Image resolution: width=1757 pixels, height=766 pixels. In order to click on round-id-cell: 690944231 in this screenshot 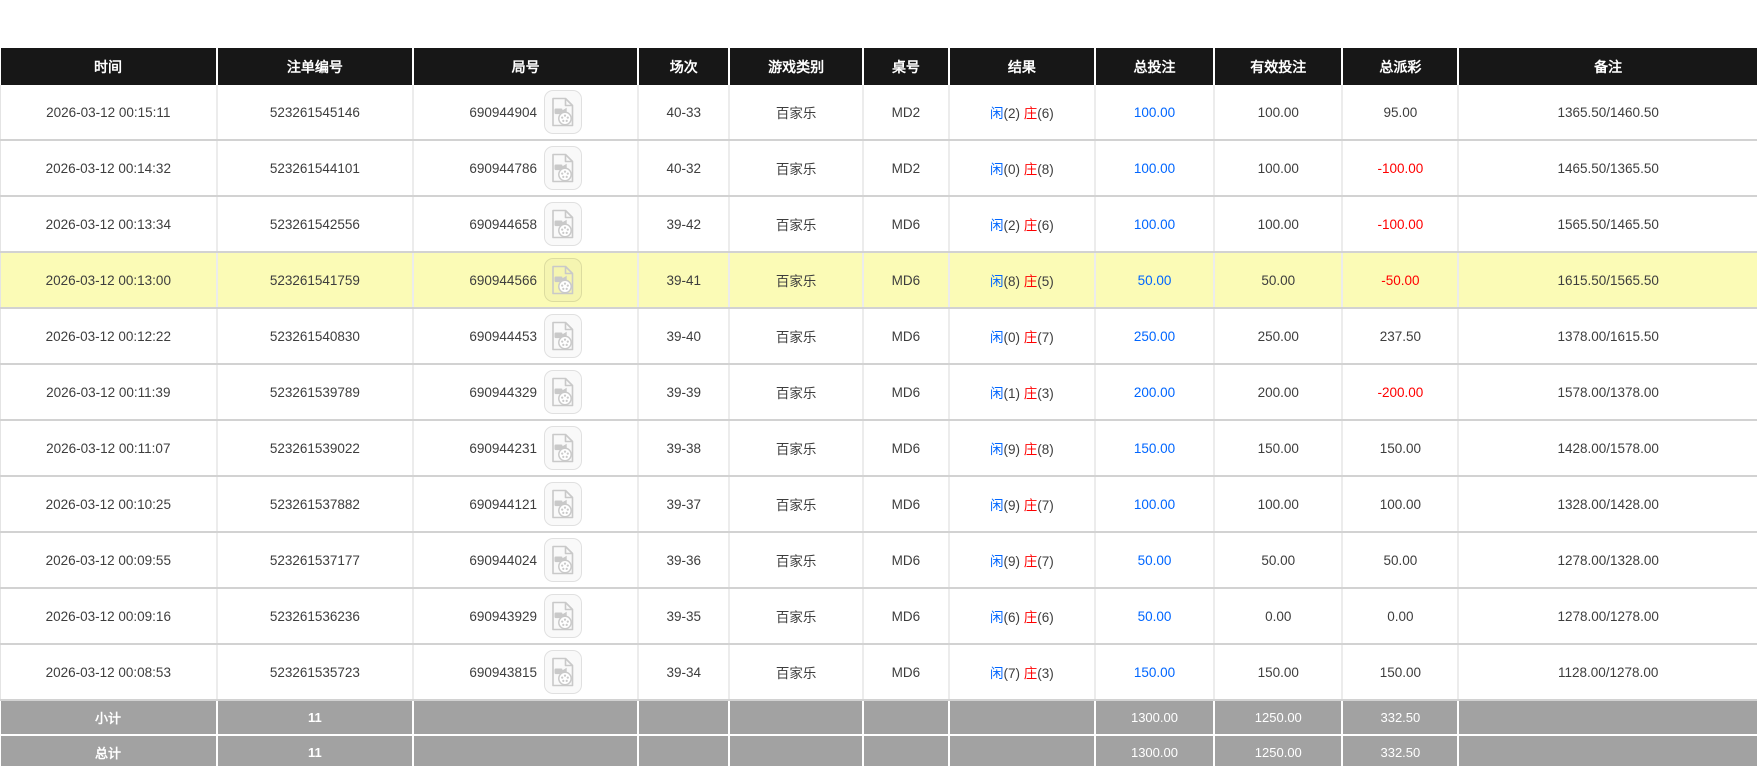, I will do `click(526, 448)`.